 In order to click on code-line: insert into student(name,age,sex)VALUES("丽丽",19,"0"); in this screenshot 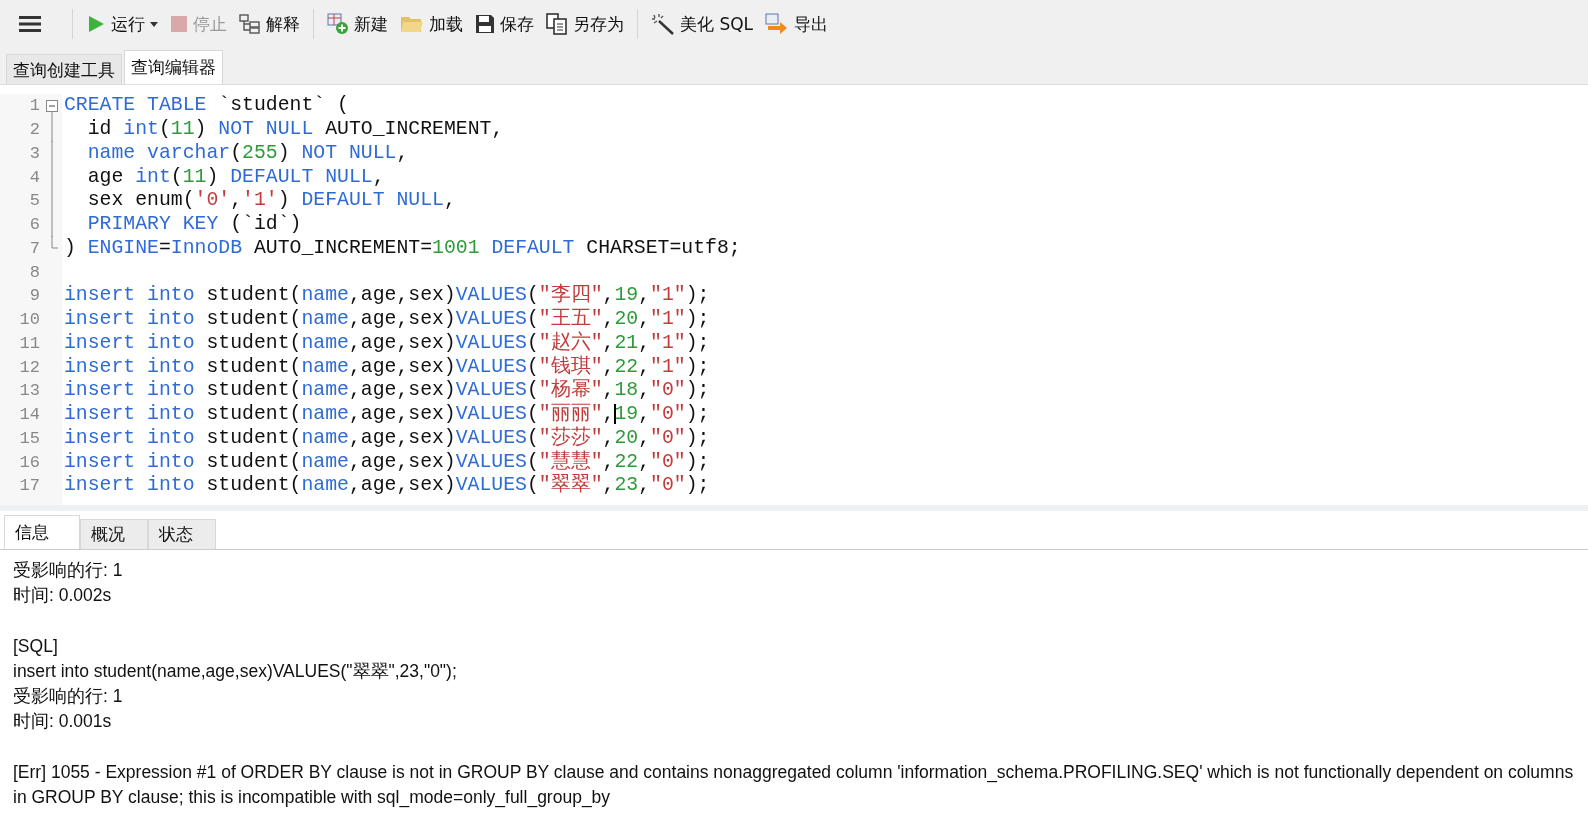, I will do `click(387, 414)`.